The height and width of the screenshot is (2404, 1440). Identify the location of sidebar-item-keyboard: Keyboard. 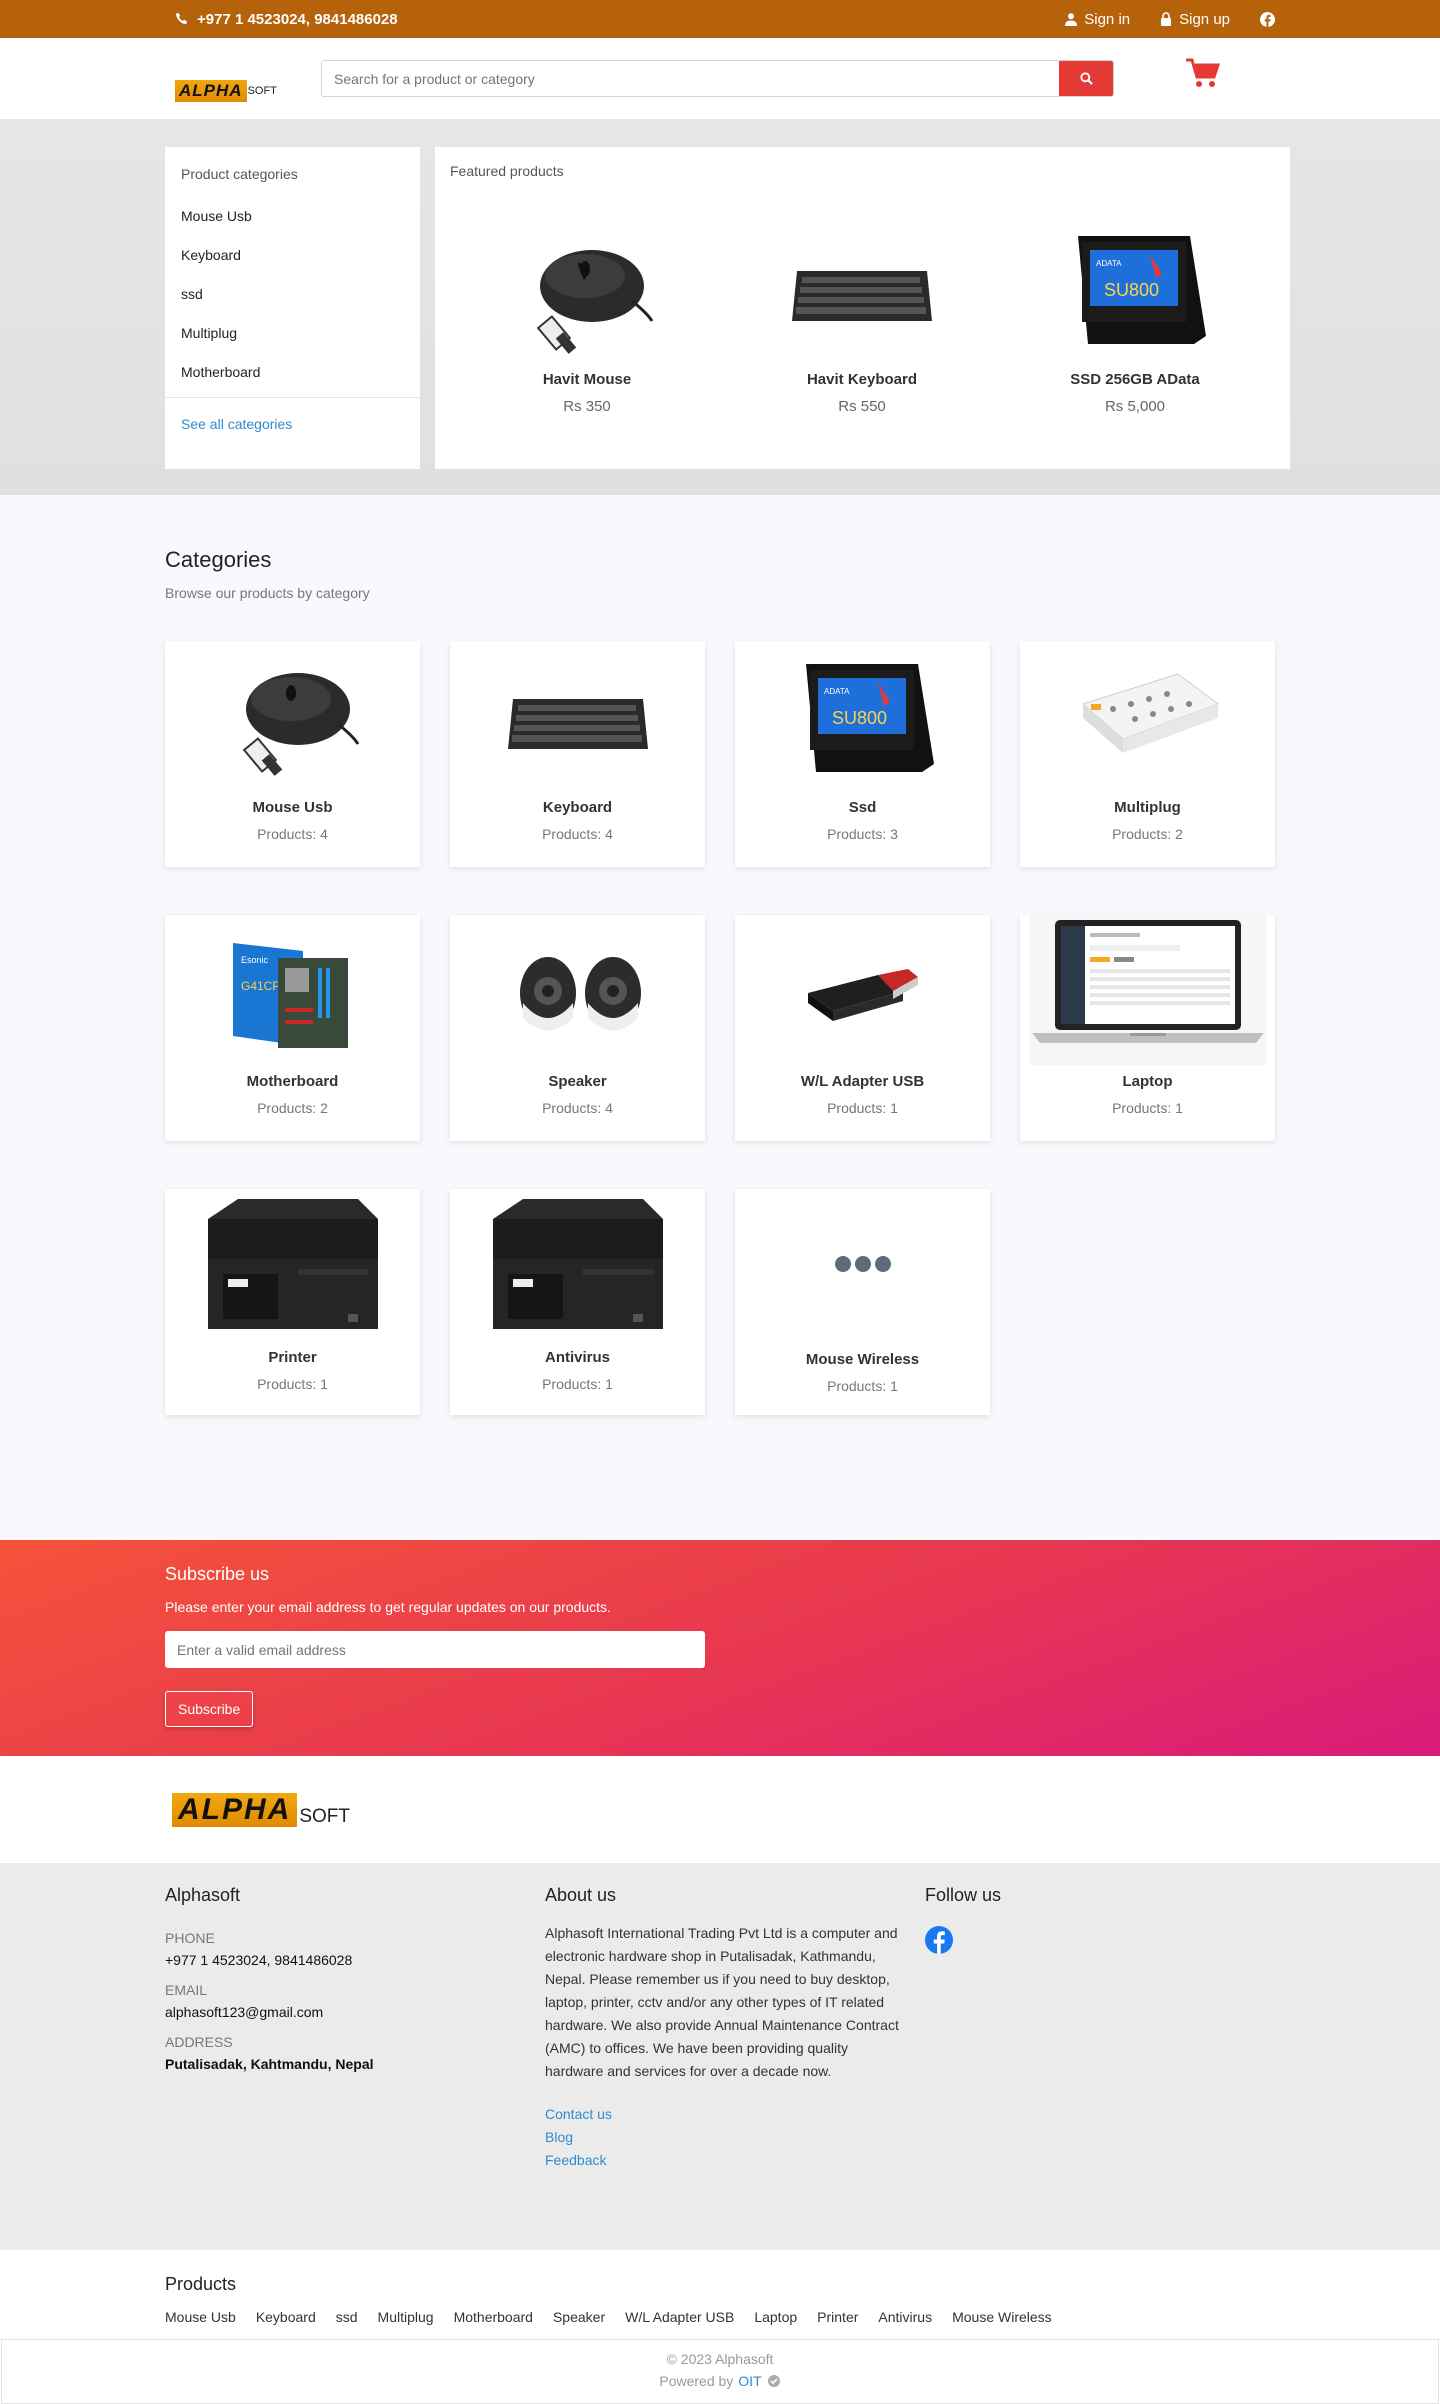
(292, 254).